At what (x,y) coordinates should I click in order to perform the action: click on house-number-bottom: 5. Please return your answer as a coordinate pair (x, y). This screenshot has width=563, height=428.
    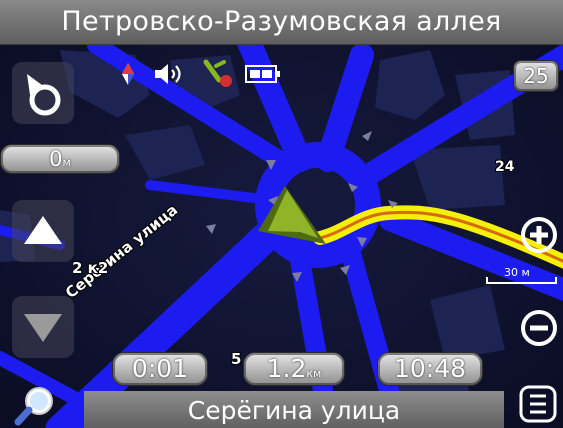
    Looking at the image, I should click on (236, 359).